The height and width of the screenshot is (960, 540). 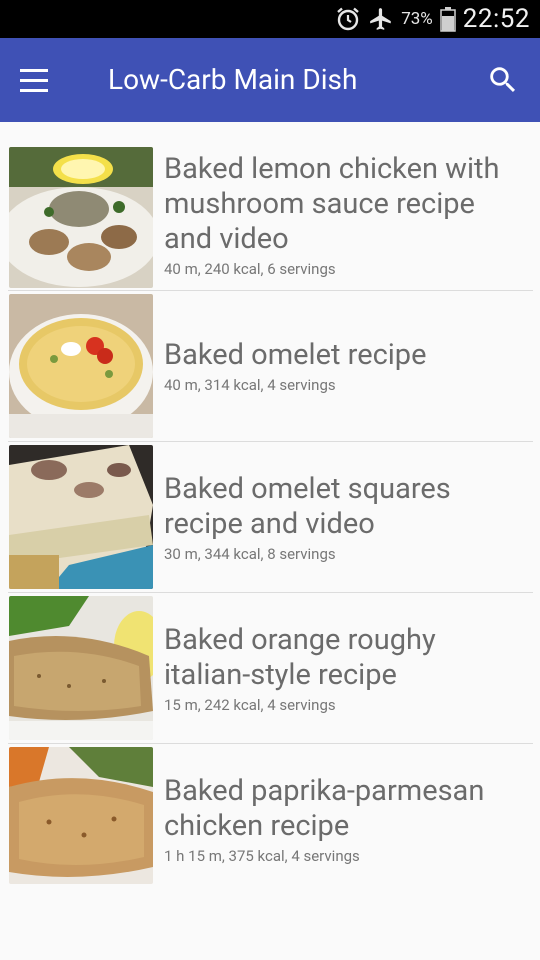 I want to click on recipe-title: Baked paprika-parmesan chicken recipe, so click(x=324, y=808).